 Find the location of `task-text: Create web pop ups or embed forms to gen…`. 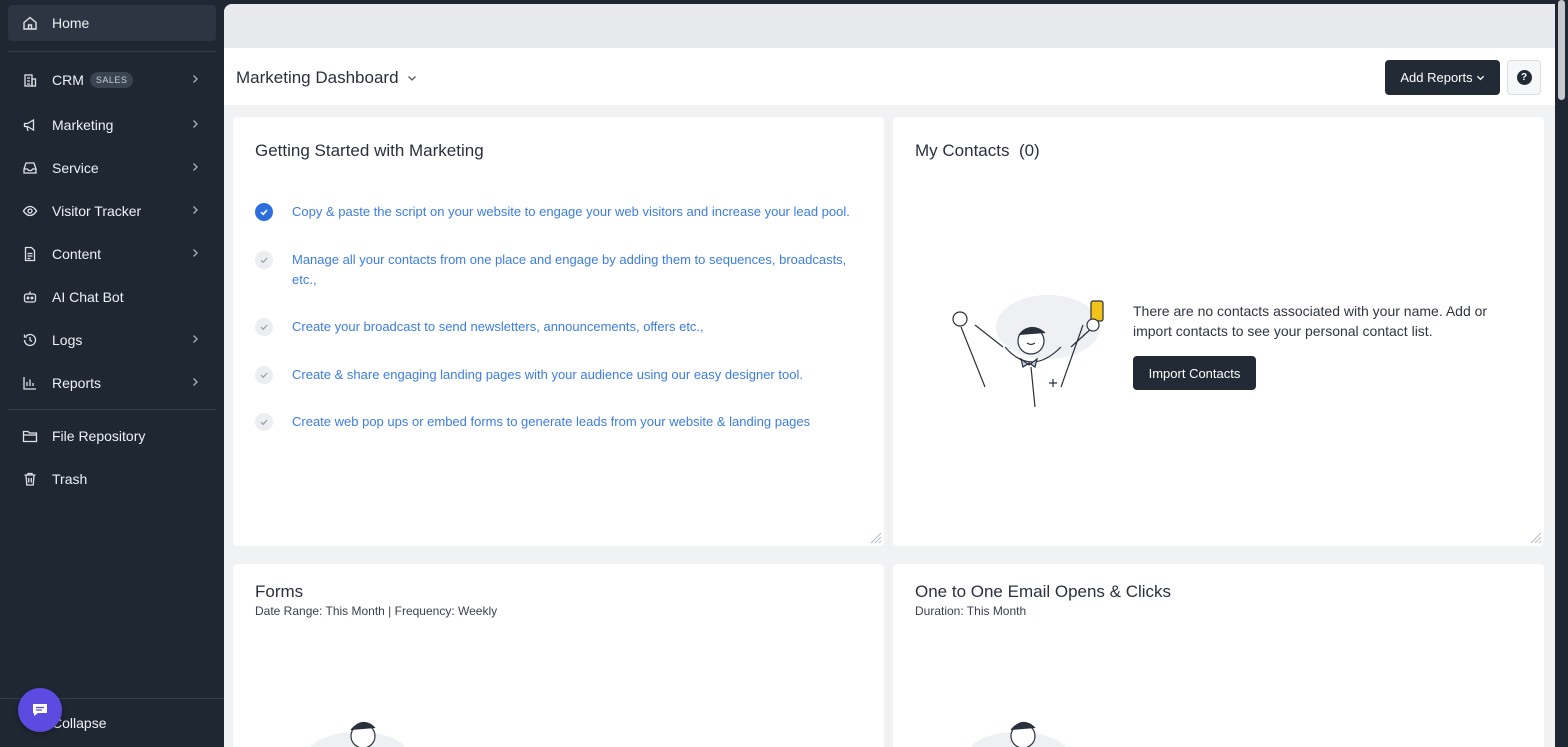

task-text: Create web pop ups or embed forms to gen… is located at coordinates (551, 421).